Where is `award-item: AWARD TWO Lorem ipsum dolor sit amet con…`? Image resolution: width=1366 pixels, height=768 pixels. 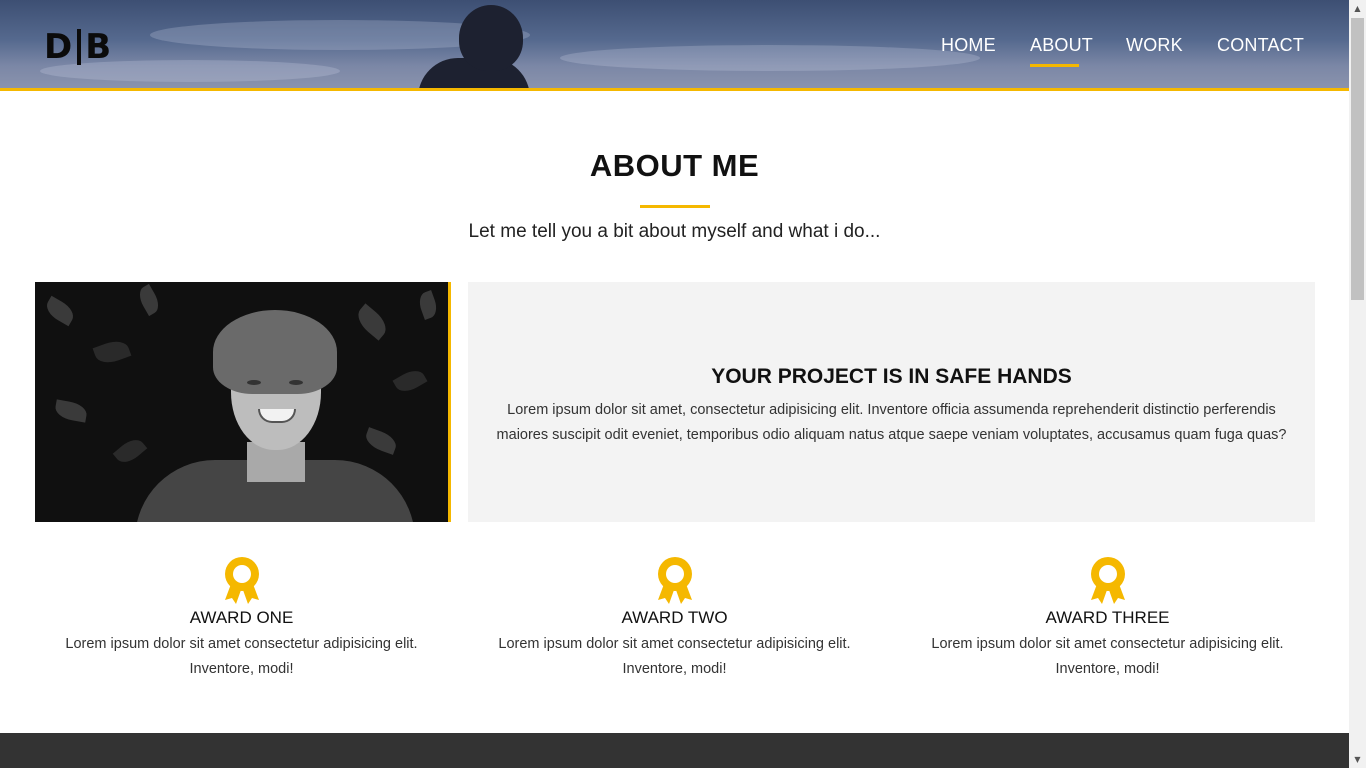 award-item: AWARD TWO Lorem ipsum dolor sit amet con… is located at coordinates (674, 619).